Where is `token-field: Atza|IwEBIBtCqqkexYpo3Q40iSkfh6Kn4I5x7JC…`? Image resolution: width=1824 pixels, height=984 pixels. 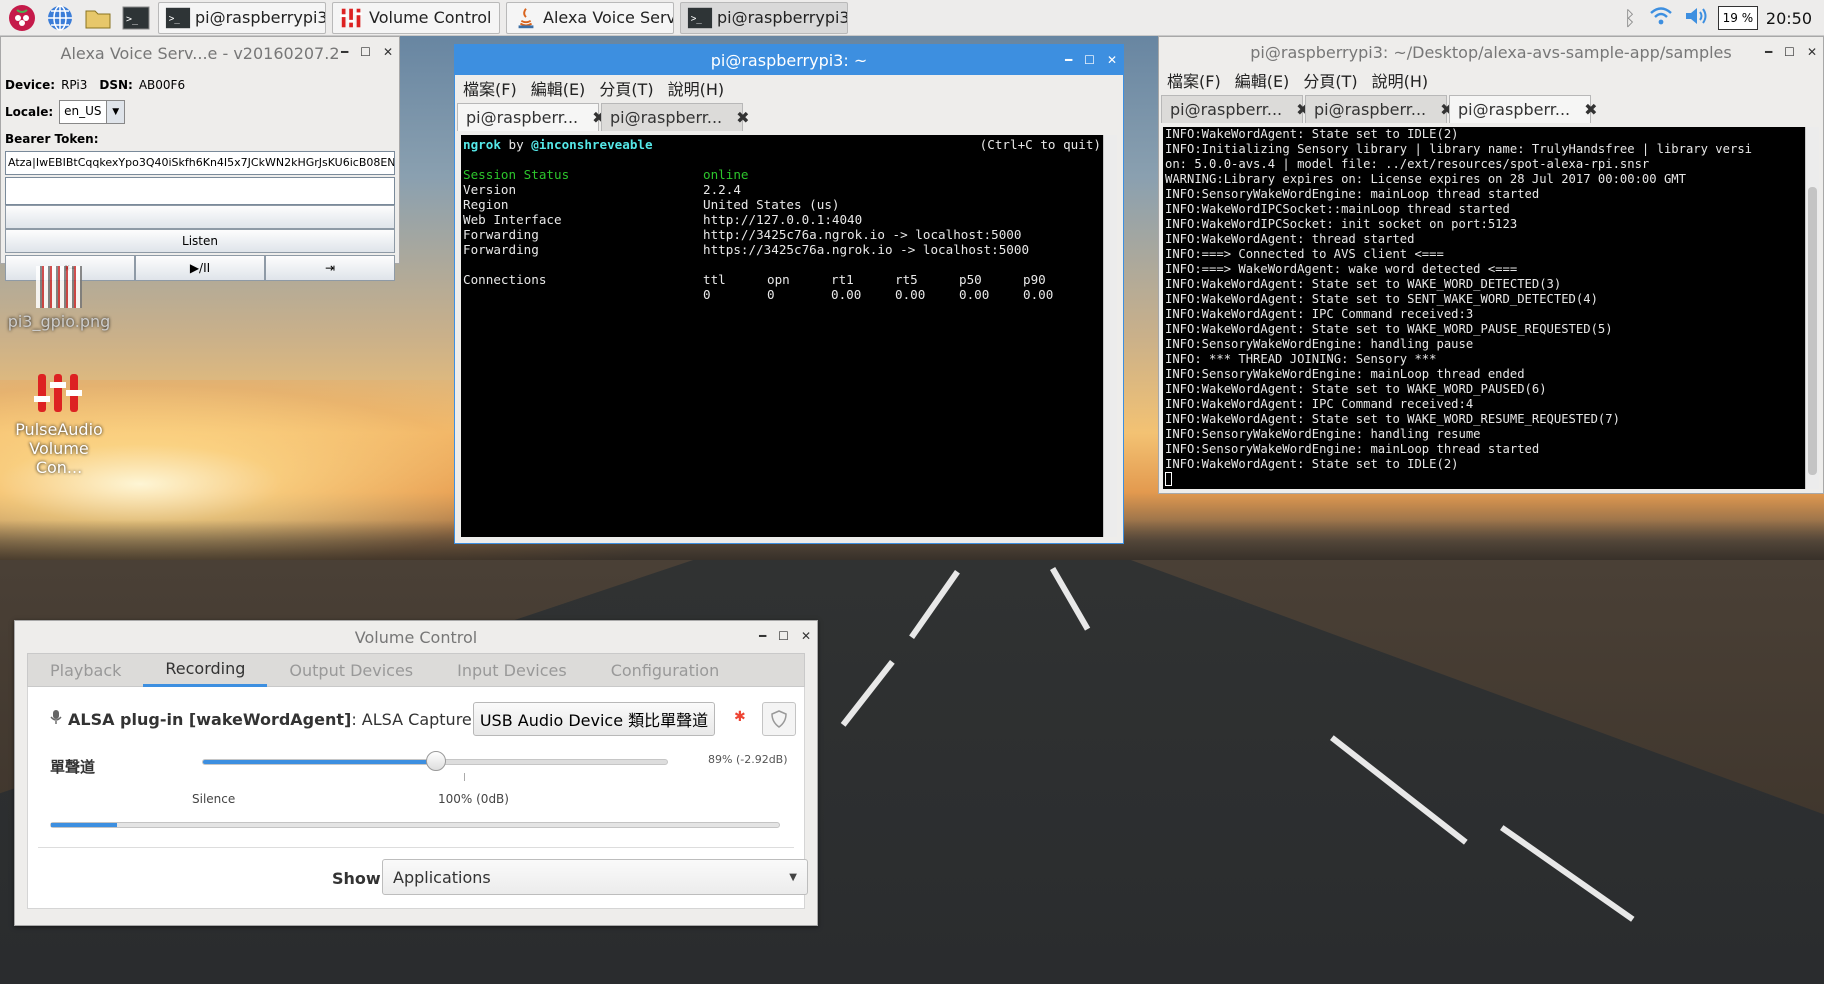 token-field: Atza|IwEBIBtCqqkexYpo3Q40iSkfh6Kn4I5x7JC… is located at coordinates (200, 163).